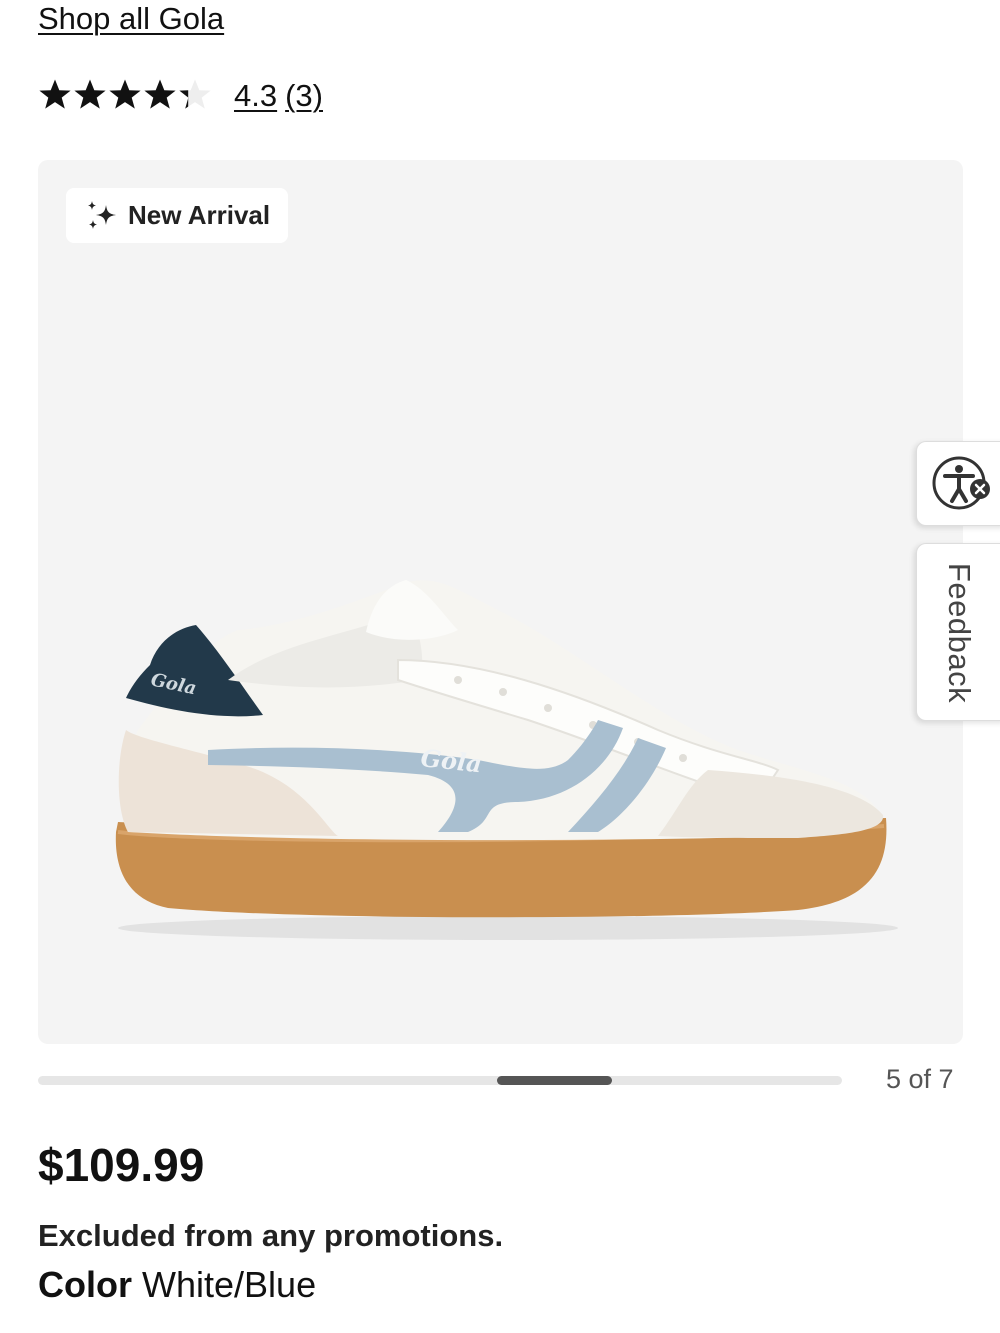 Image resolution: width=1000 pixels, height=1333 pixels. I want to click on accessibility-icon, so click(961, 482).